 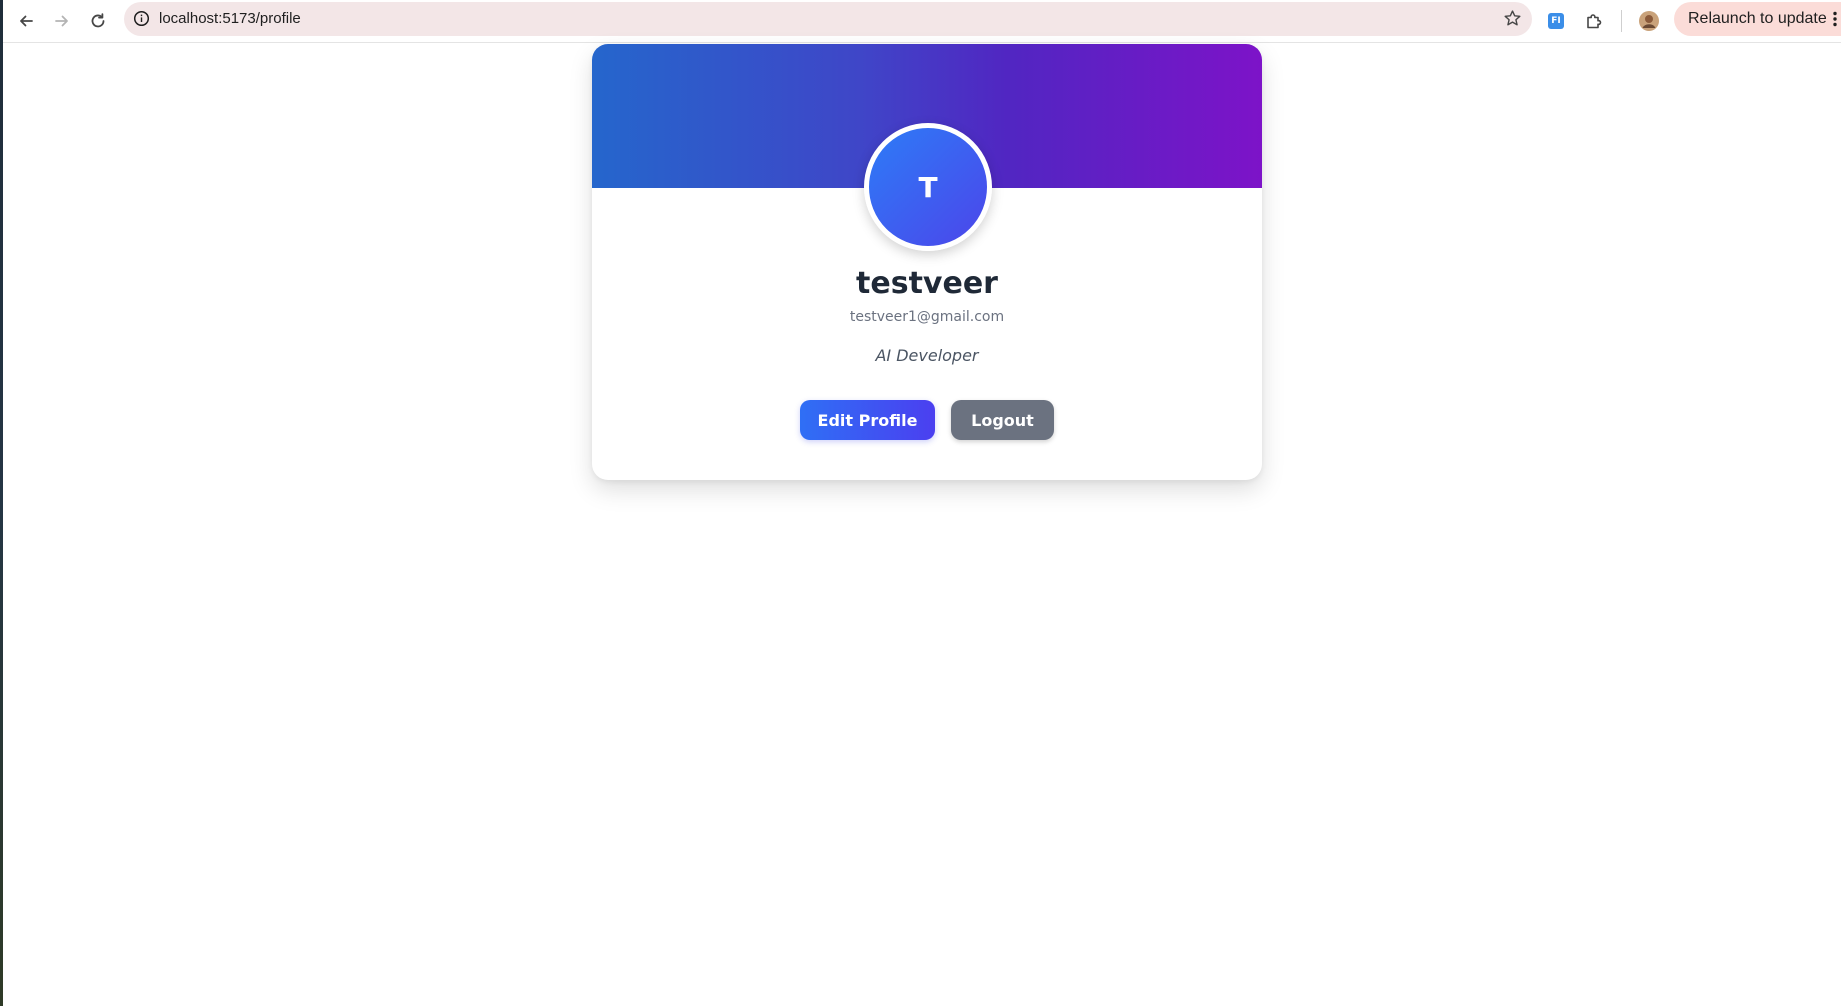 What do you see at coordinates (867, 420) in the screenshot?
I see `edit-profile-button: Edit Profile` at bounding box center [867, 420].